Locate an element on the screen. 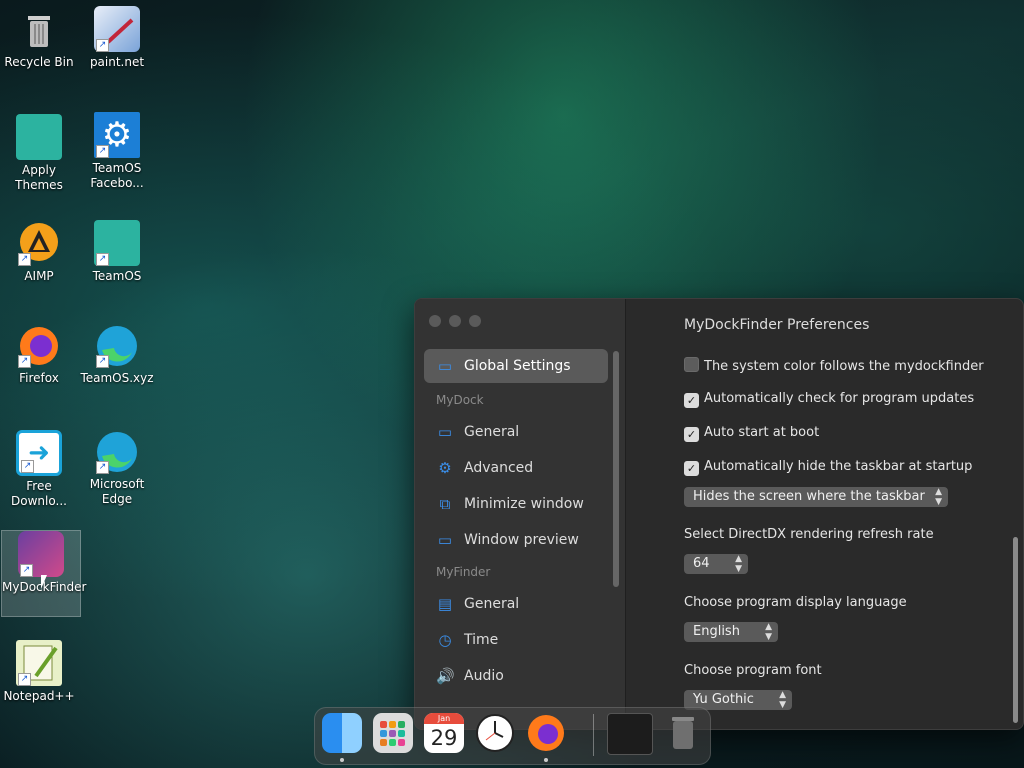 The width and height of the screenshot is (1024, 768). desktop-icon-label: AIMP is located at coordinates (39, 276).